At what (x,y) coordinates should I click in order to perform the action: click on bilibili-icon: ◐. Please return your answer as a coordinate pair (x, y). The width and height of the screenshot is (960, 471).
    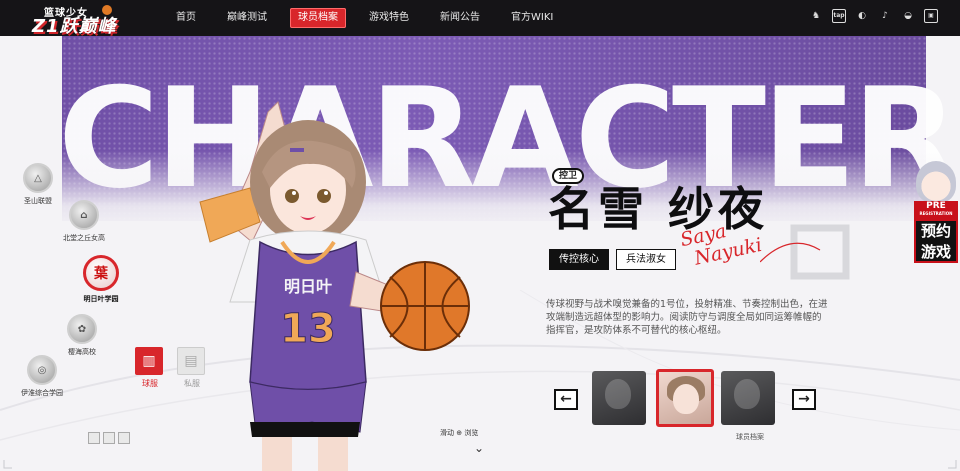
    Looking at the image, I should click on (862, 16).